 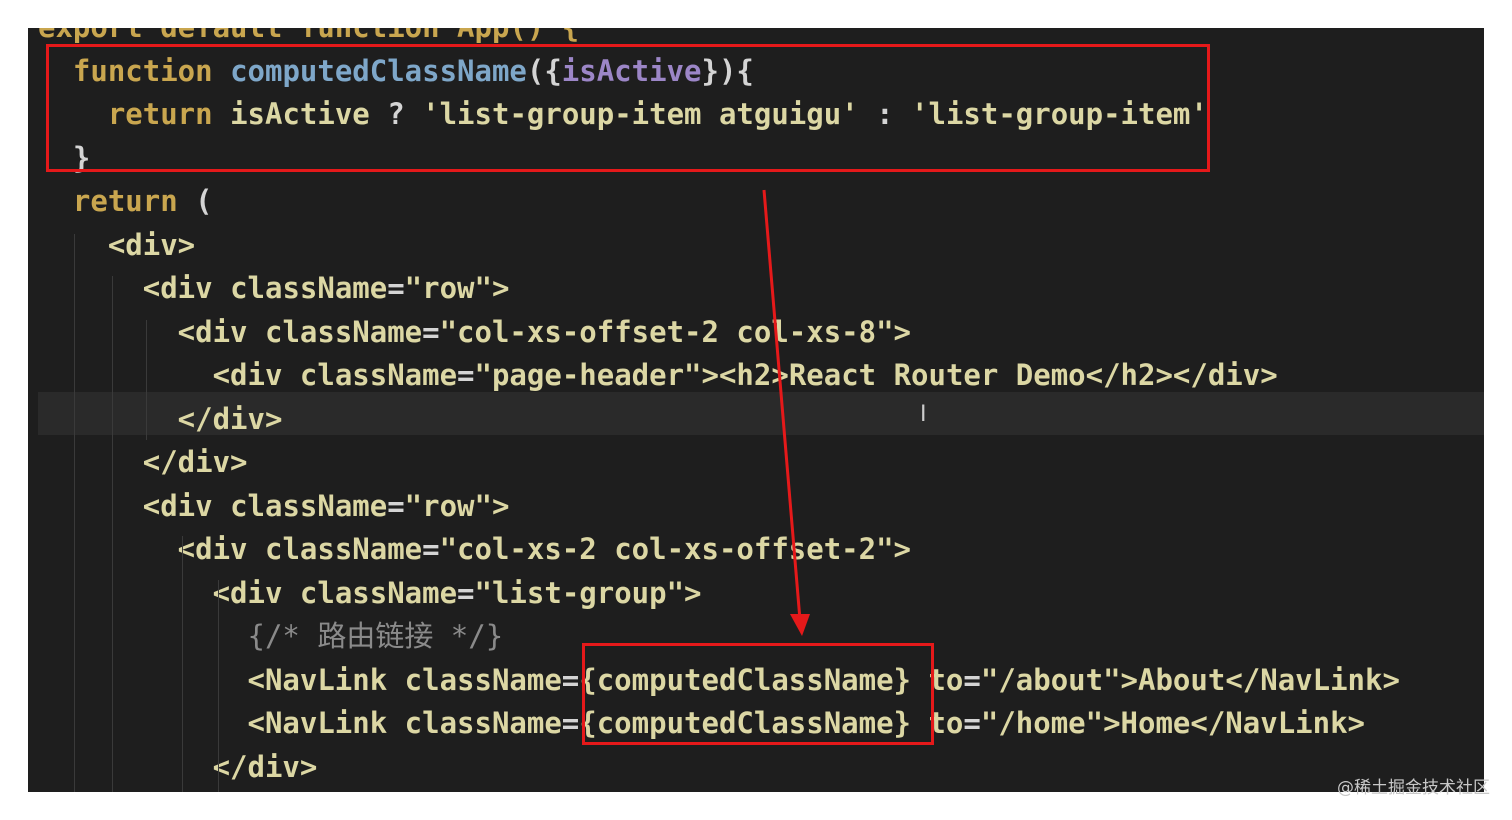 I want to click on arrow-head, so click(x=800, y=625).